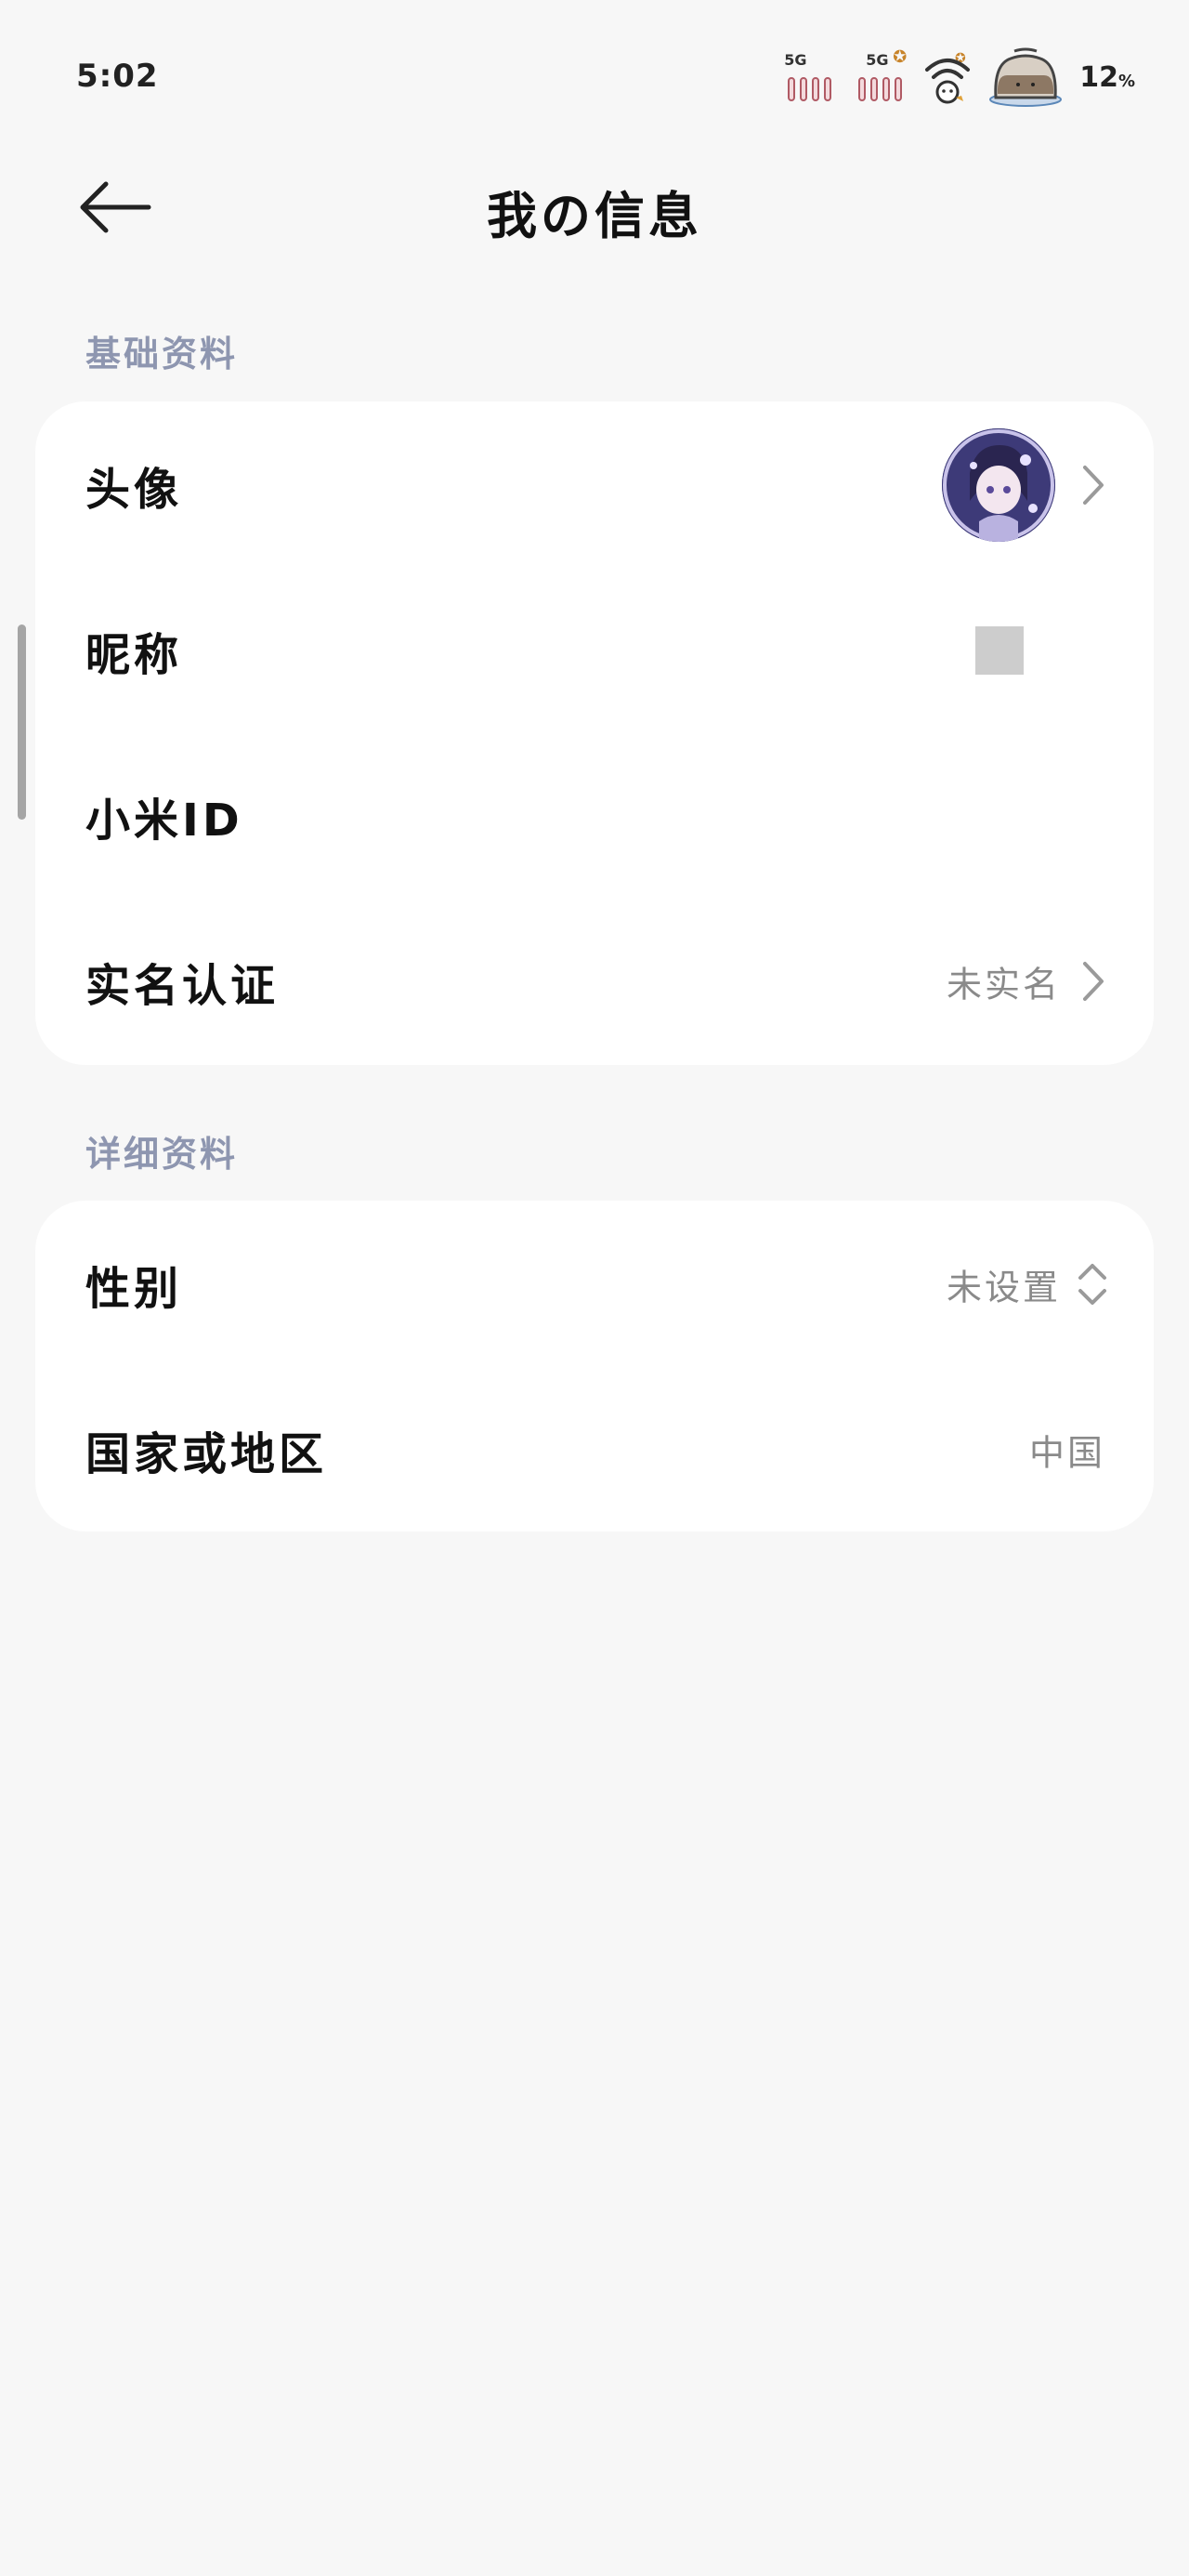  What do you see at coordinates (1092, 1284) in the screenshot?
I see `chevron-up-down-icon` at bounding box center [1092, 1284].